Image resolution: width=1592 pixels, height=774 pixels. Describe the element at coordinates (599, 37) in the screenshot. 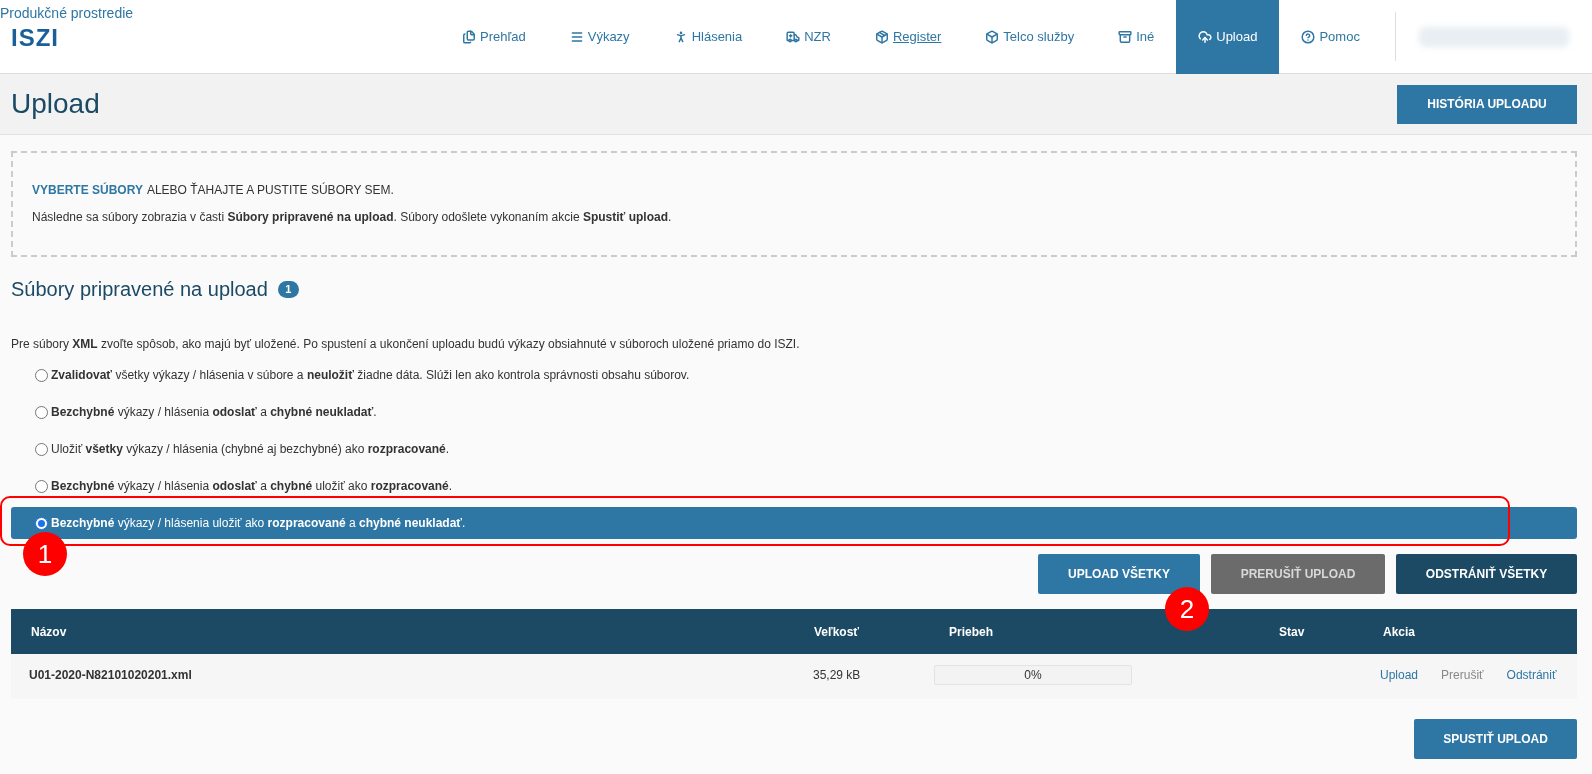

I see `nav-tab: Výkazy` at that location.